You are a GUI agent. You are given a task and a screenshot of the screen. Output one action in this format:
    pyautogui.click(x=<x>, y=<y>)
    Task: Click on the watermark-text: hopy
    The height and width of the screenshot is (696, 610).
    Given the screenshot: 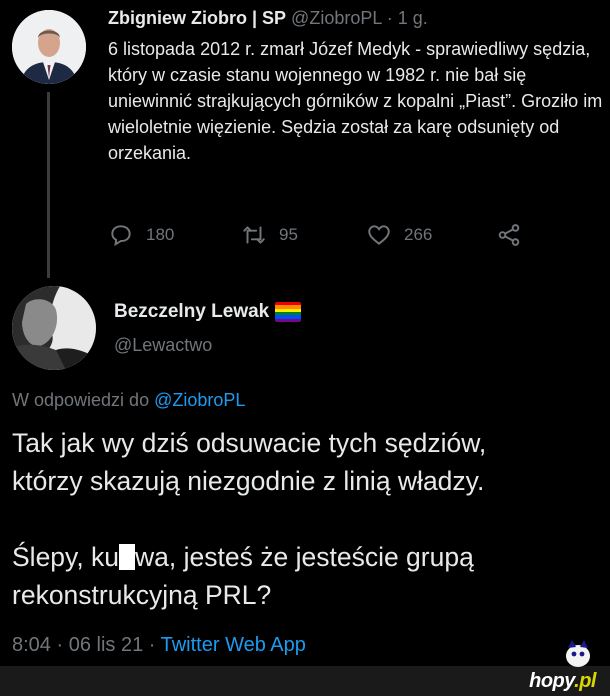 What is the action you would take?
    pyautogui.click(x=552, y=681)
    